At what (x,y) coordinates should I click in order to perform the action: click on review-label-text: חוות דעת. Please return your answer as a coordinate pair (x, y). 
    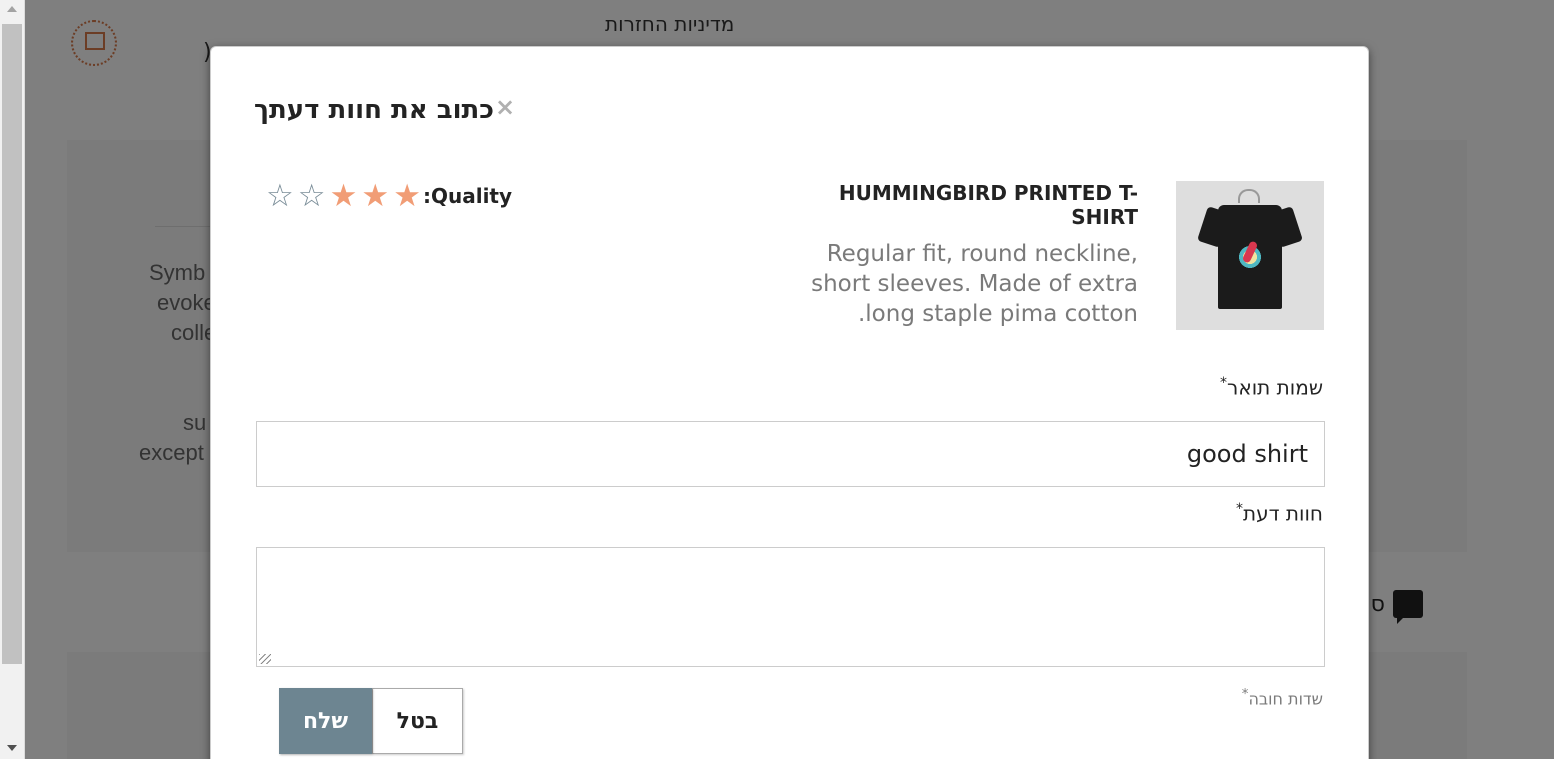
    Looking at the image, I should click on (1282, 513).